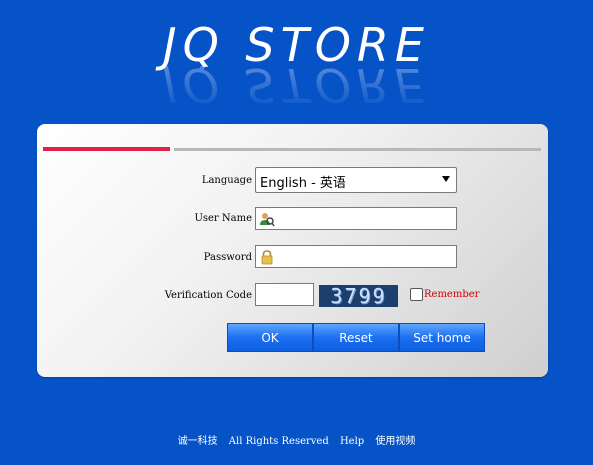 The width and height of the screenshot is (593, 465). I want to click on footer-help-link: Help, so click(352, 441).